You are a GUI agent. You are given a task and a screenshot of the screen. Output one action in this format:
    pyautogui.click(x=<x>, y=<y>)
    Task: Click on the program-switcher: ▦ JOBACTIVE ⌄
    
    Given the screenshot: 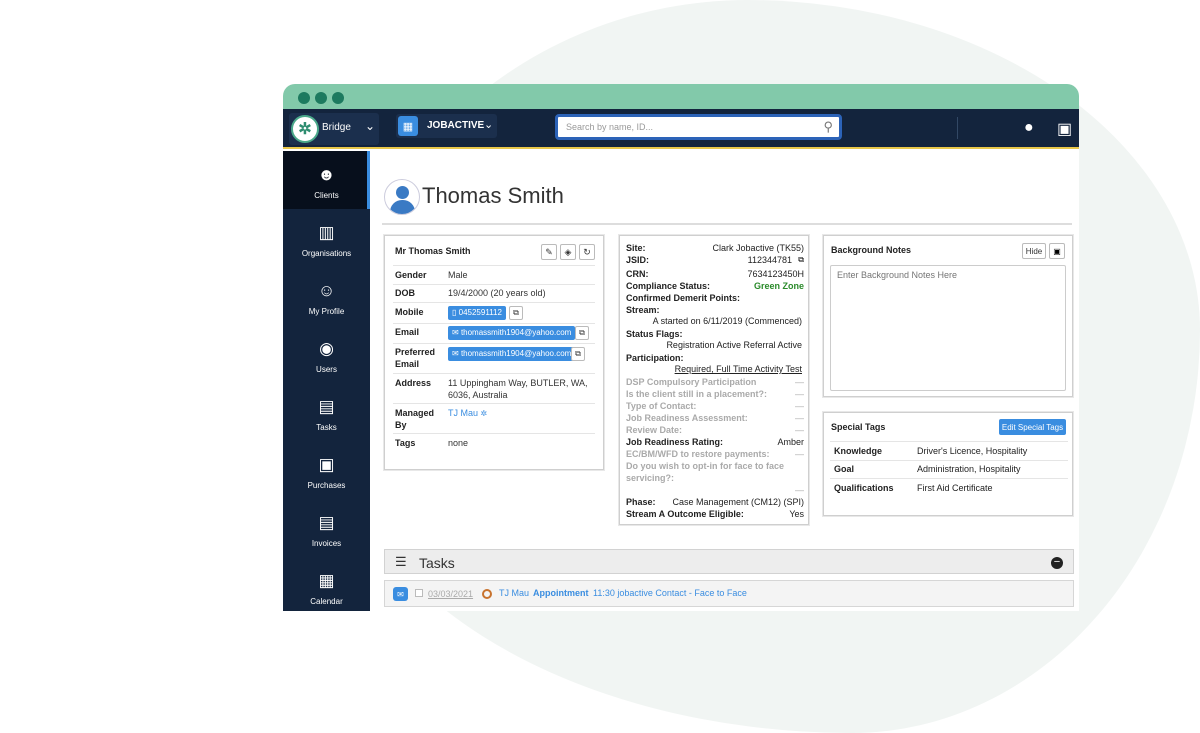 What is the action you would take?
    pyautogui.click(x=446, y=126)
    